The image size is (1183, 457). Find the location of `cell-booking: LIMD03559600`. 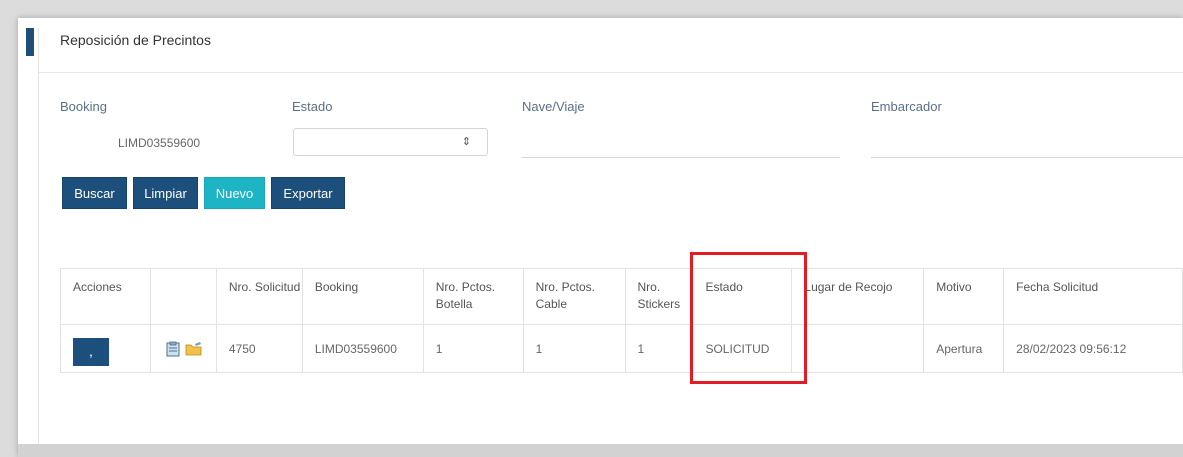

cell-booking: LIMD03559600 is located at coordinates (362, 348).